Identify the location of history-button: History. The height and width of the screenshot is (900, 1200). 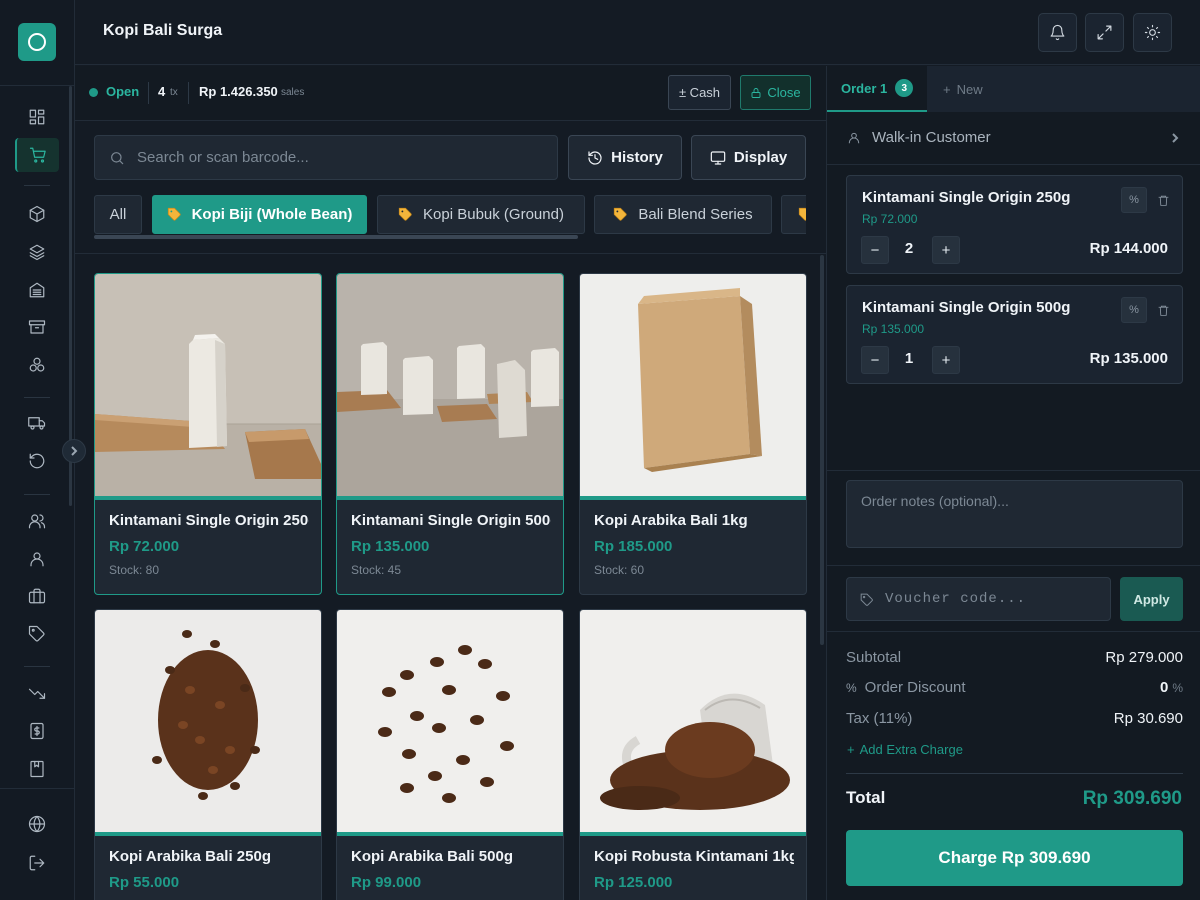
(625, 157).